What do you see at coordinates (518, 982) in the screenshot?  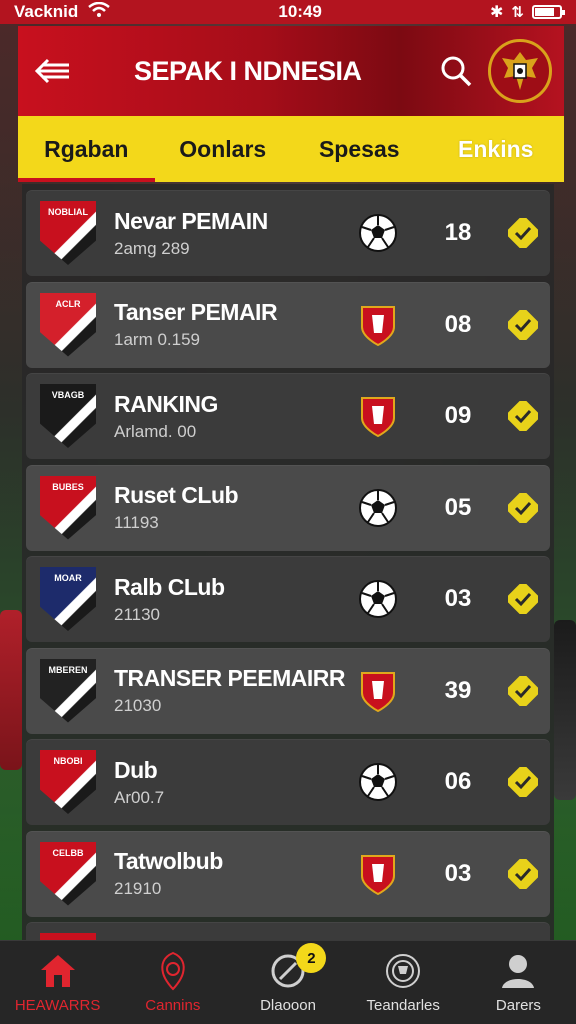 I see `nav-item-darers: Darers` at bounding box center [518, 982].